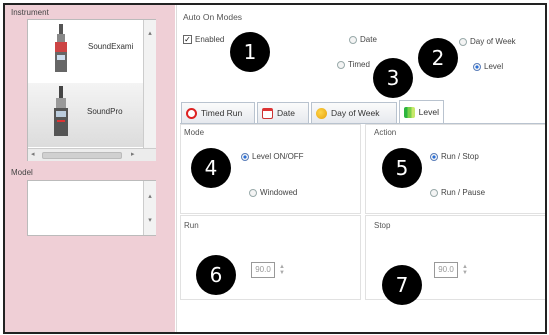  What do you see at coordinates (210, 39) in the screenshot?
I see `enabled-label: Enabled` at bounding box center [210, 39].